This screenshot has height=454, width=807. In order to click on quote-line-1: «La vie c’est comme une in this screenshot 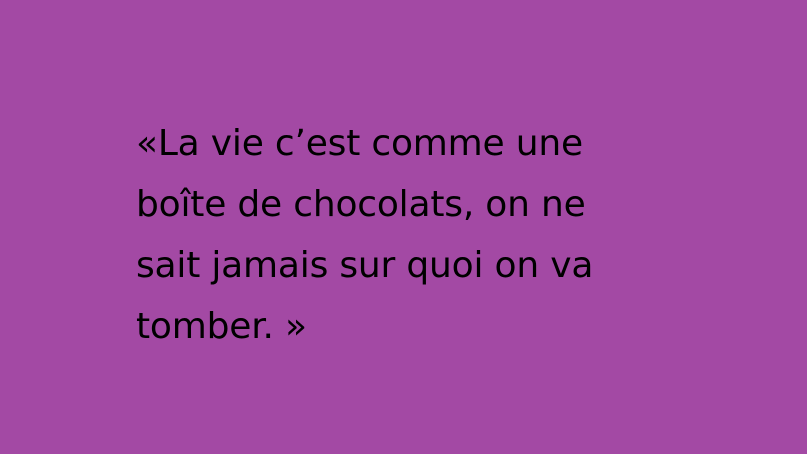, I will do `click(359, 143)`.